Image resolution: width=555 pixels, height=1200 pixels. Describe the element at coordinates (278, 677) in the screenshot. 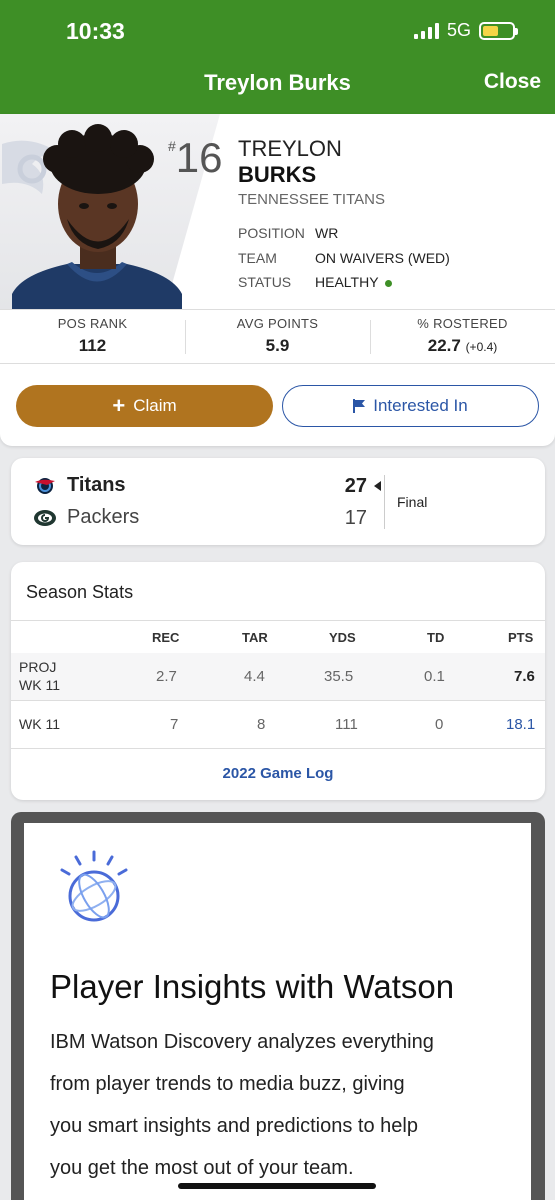

I see `table-row: PROJ WK 11 2.7 4.4 35.5 0.1 7.6` at that location.